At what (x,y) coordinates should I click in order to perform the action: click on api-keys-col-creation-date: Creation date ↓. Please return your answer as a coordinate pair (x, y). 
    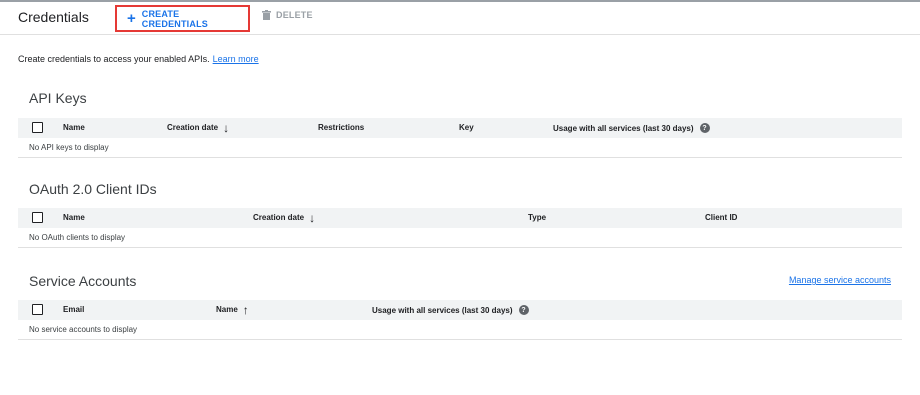
    Looking at the image, I should click on (198, 127).